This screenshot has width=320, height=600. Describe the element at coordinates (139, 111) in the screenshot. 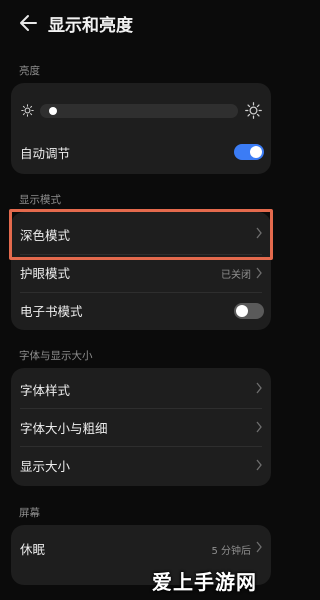

I see `brightness-slider` at that location.